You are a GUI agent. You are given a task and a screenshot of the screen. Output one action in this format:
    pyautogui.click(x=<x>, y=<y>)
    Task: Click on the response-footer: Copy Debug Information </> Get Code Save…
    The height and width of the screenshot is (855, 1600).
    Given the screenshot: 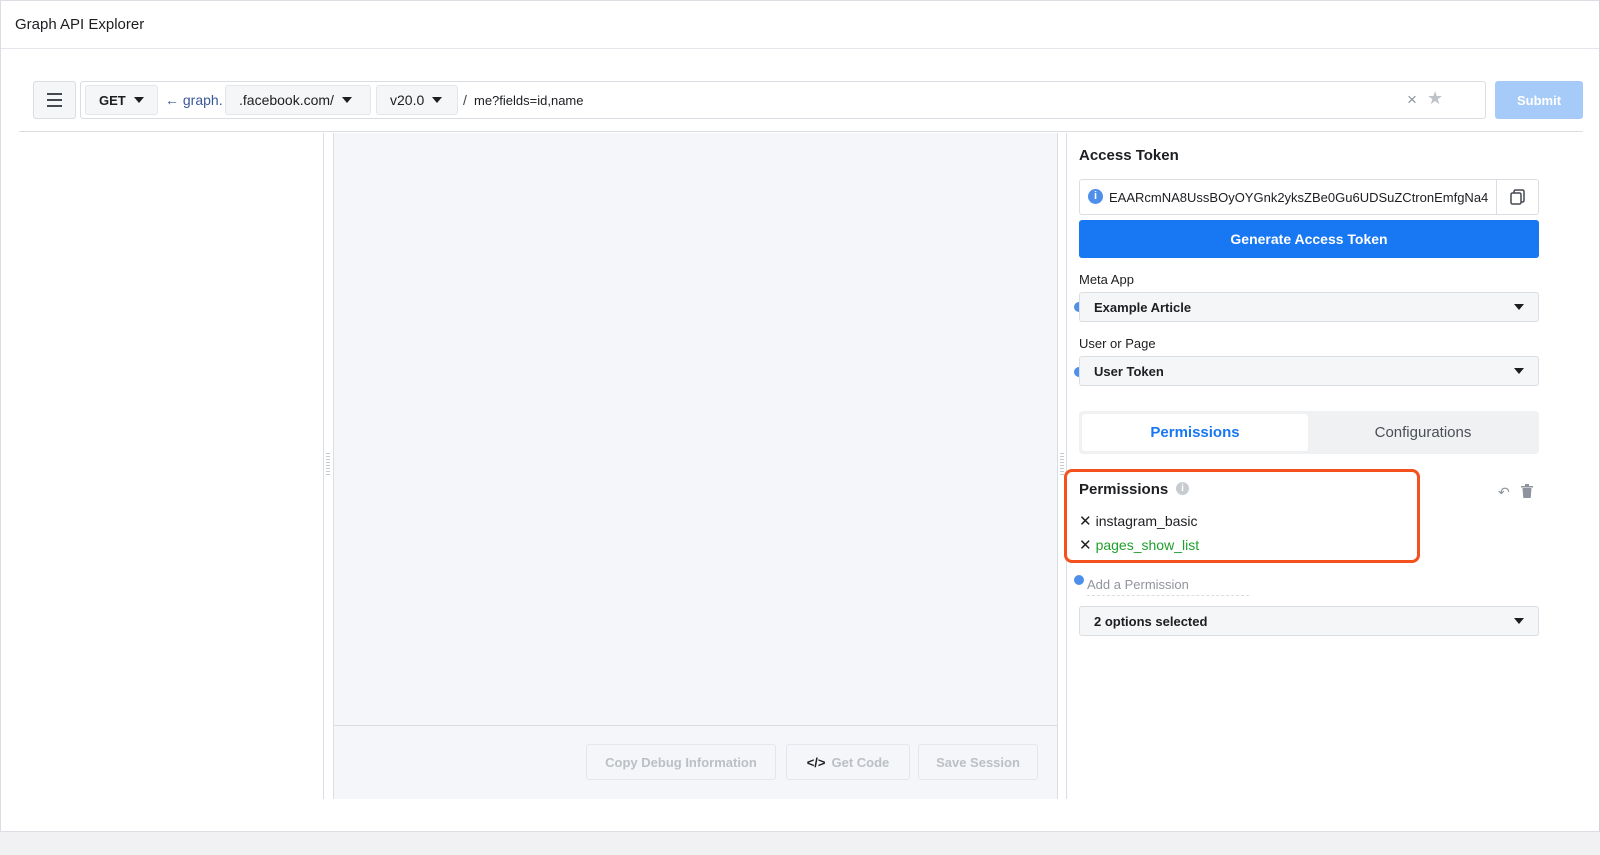 What is the action you would take?
    pyautogui.click(x=695, y=762)
    